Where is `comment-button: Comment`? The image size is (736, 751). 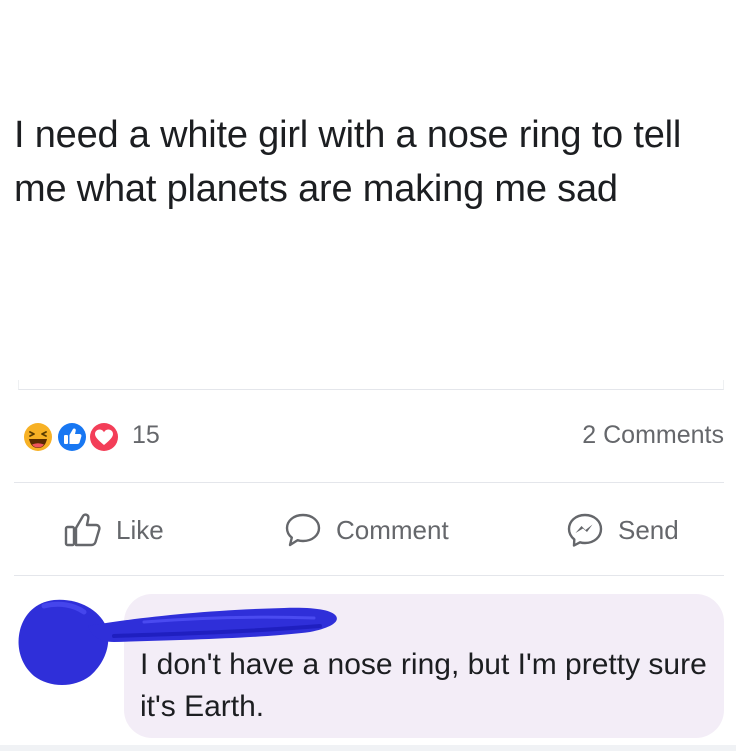 comment-button: Comment is located at coordinates (366, 530).